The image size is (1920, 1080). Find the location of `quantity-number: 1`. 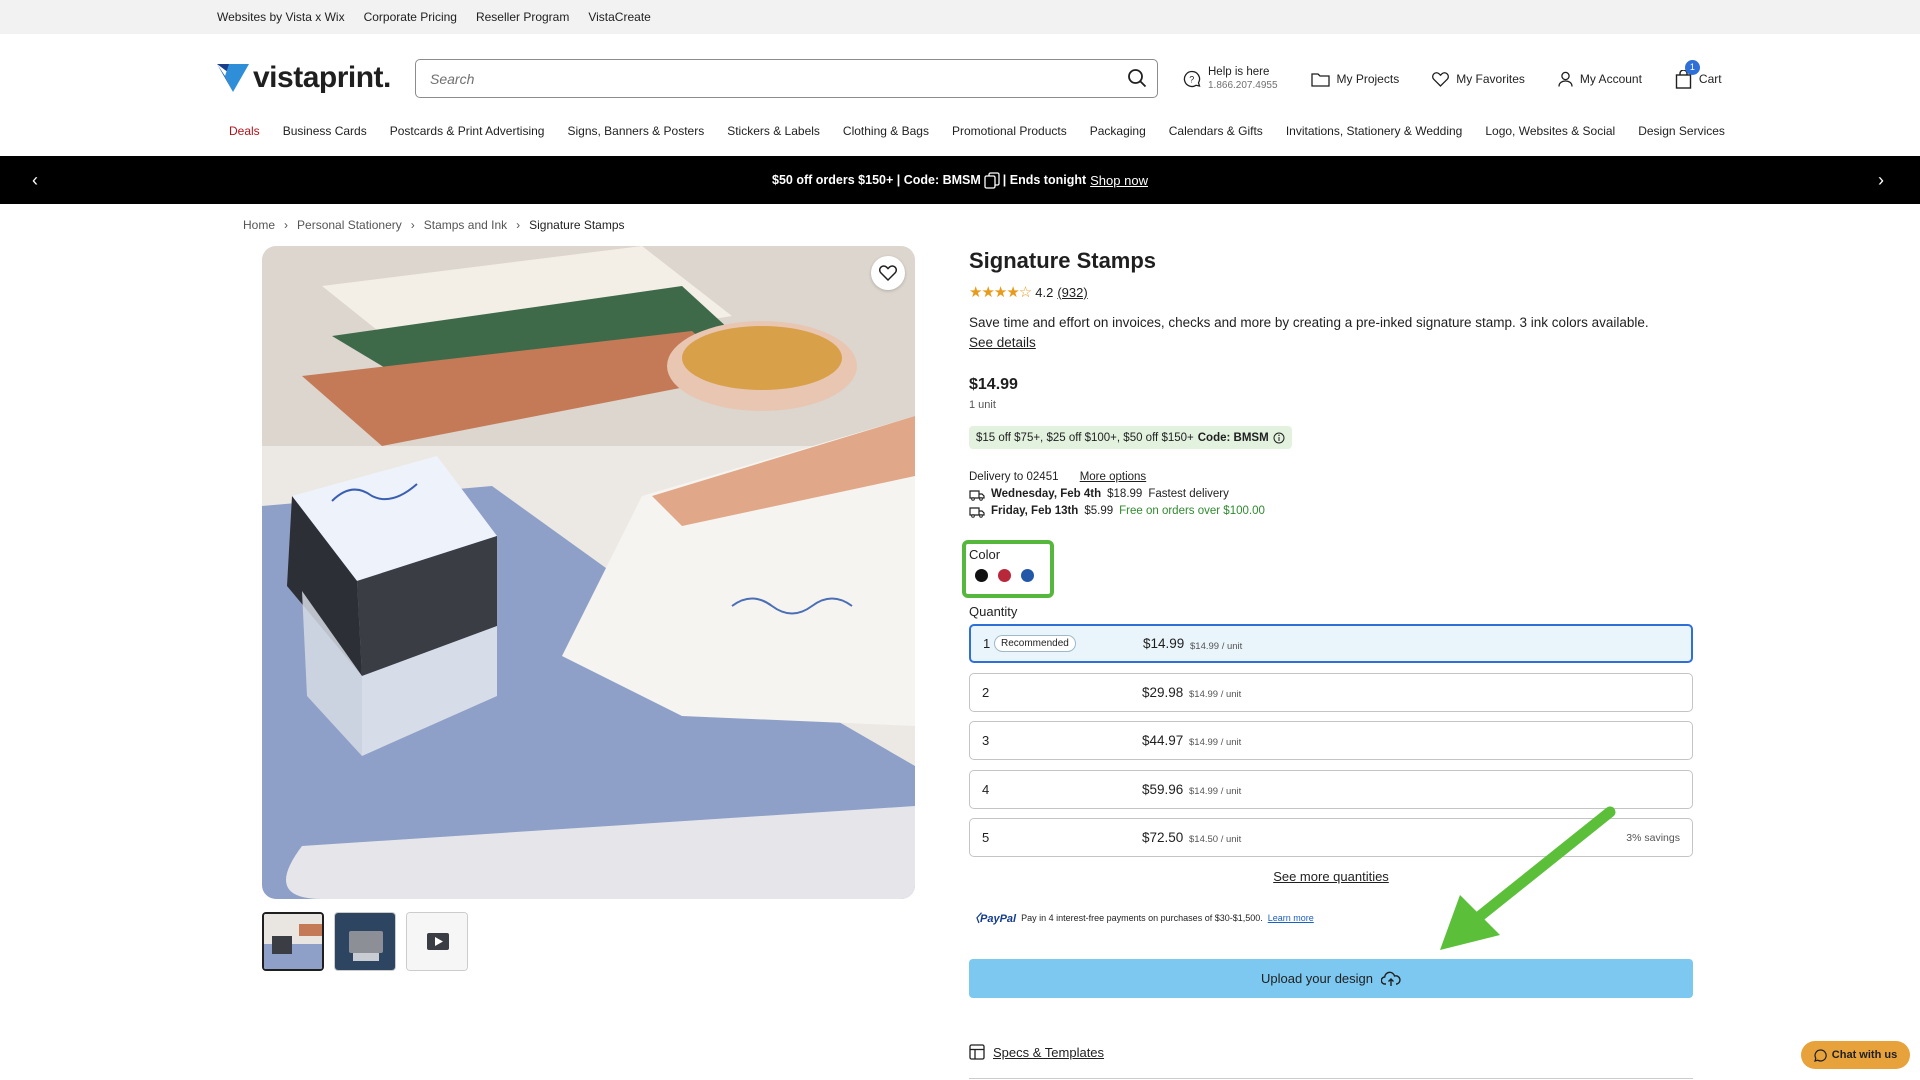

quantity-number: 1 is located at coordinates (987, 643).